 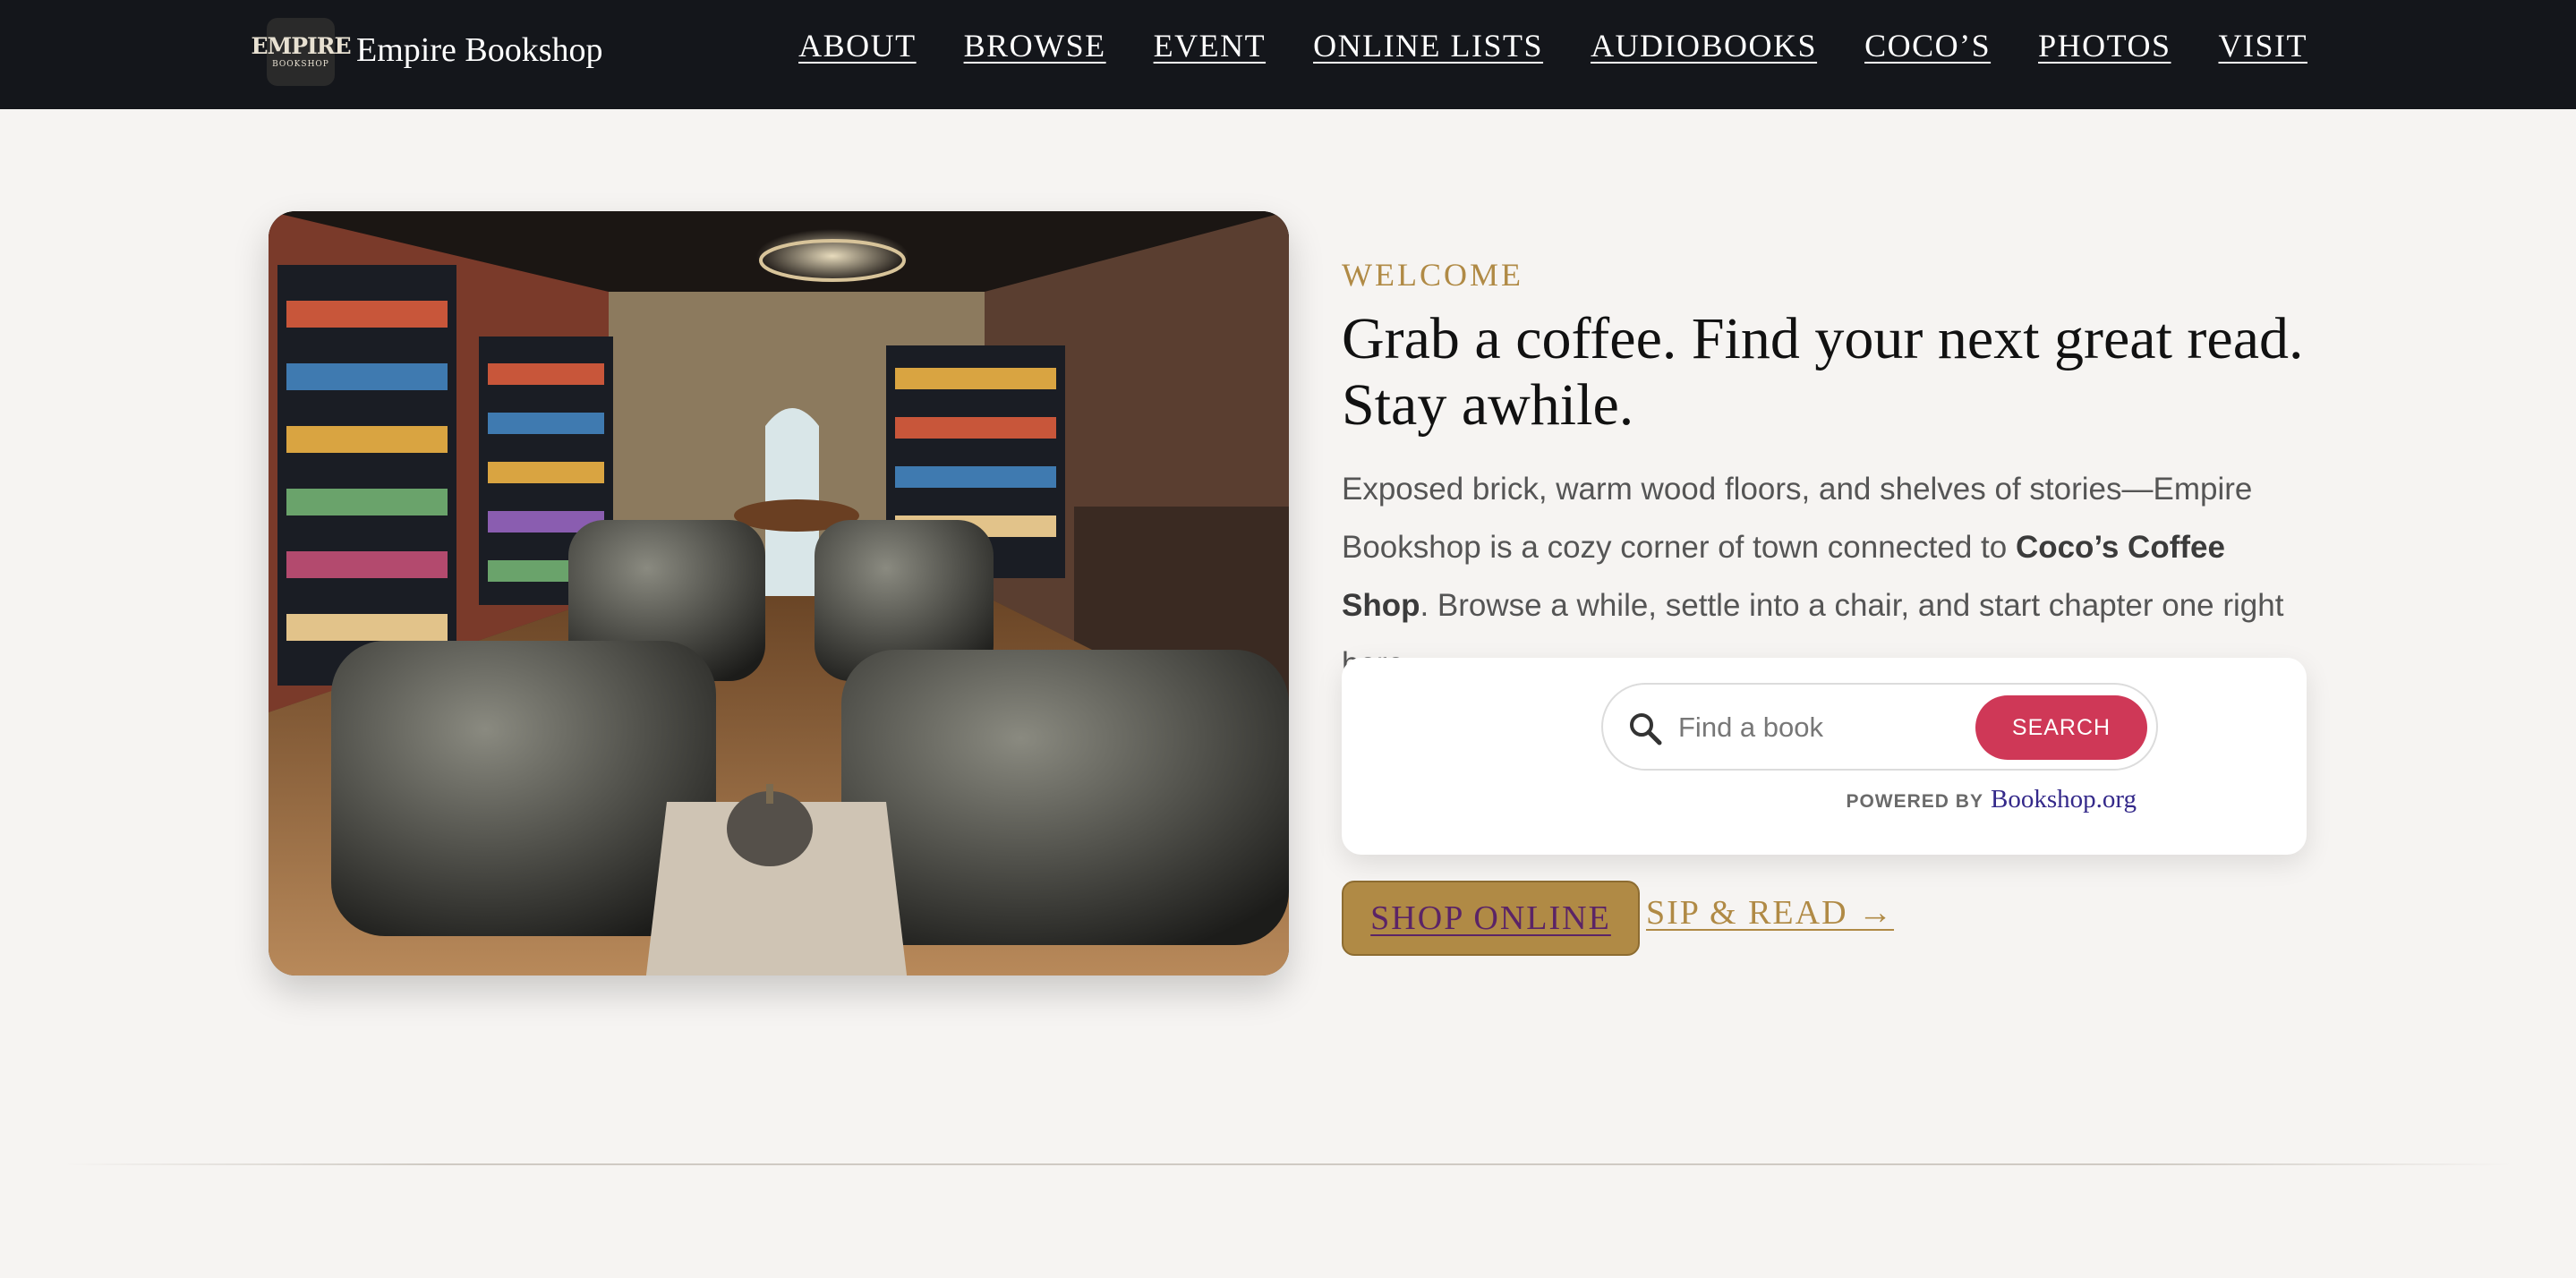 What do you see at coordinates (1825, 727) in the screenshot?
I see `search-input` at bounding box center [1825, 727].